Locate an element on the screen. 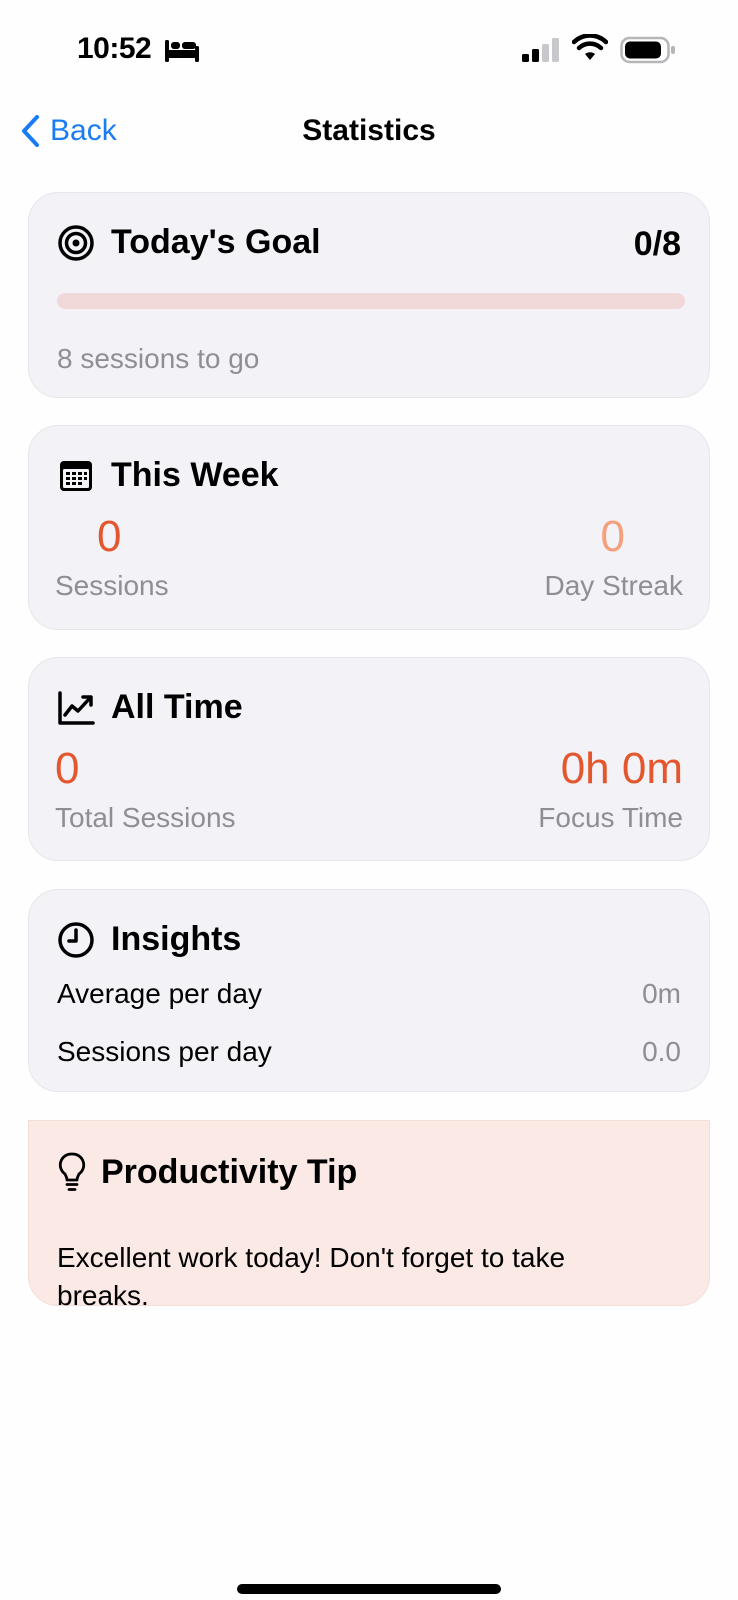 Image resolution: width=738 pixels, height=1600 pixels. insight-row-sessions: Sessions per day 0.0 is located at coordinates (369, 1052).